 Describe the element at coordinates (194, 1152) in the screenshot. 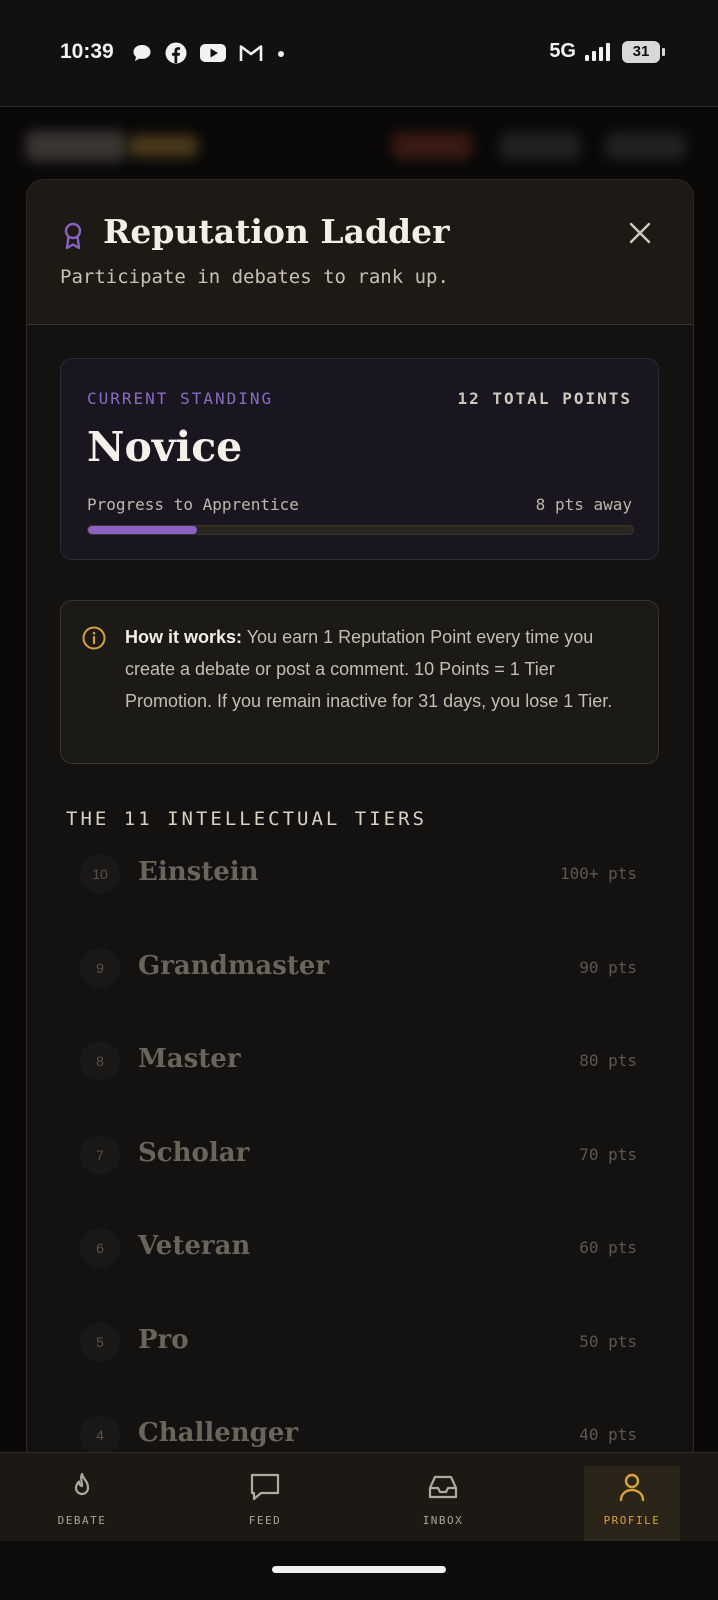

I see `tier-name: Scholar` at that location.